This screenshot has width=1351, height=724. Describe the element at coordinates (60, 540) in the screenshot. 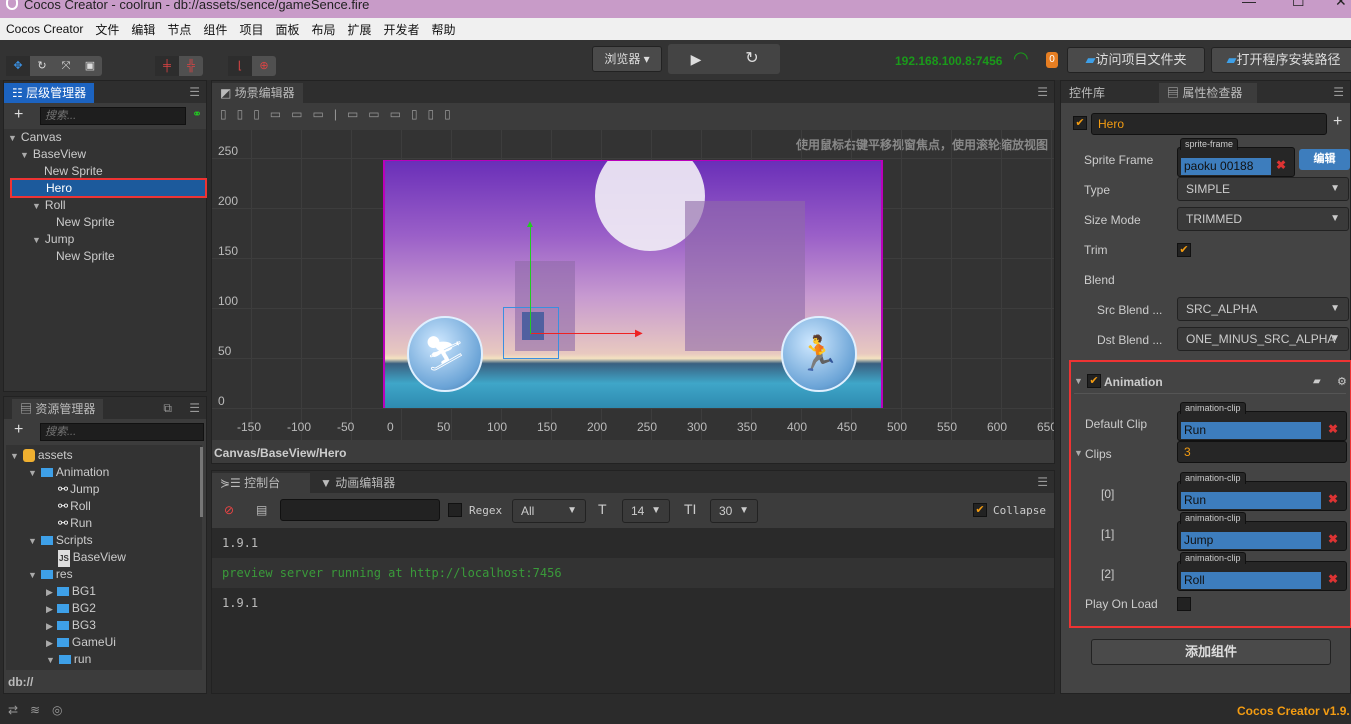

I see `asset-item: ▼ Scripts` at that location.